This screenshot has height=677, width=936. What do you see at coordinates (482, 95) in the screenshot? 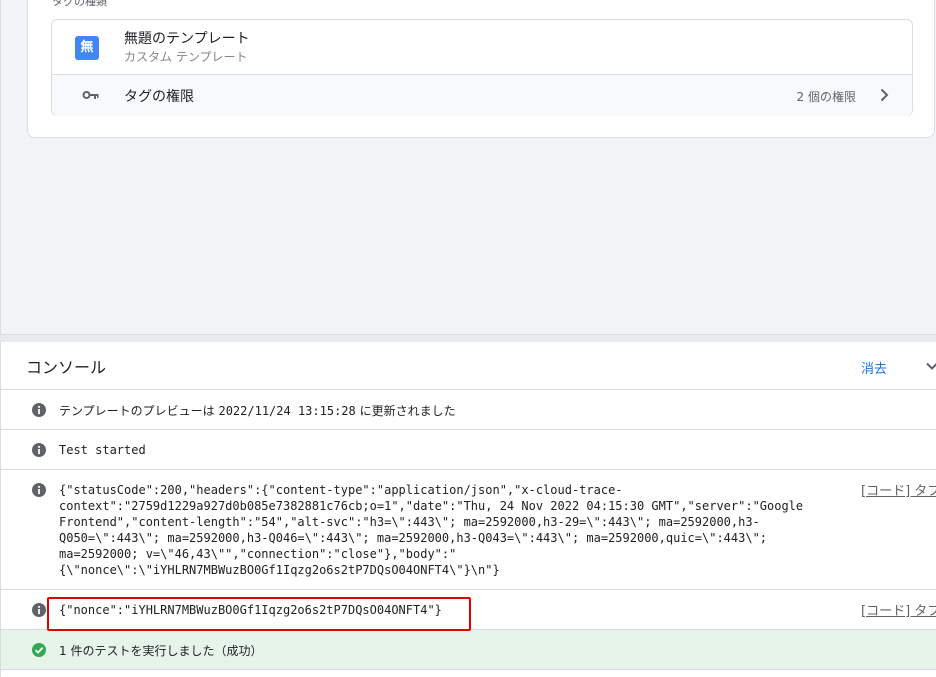
I see `tag-permissions-row: タグの権限 2 個の権限` at bounding box center [482, 95].